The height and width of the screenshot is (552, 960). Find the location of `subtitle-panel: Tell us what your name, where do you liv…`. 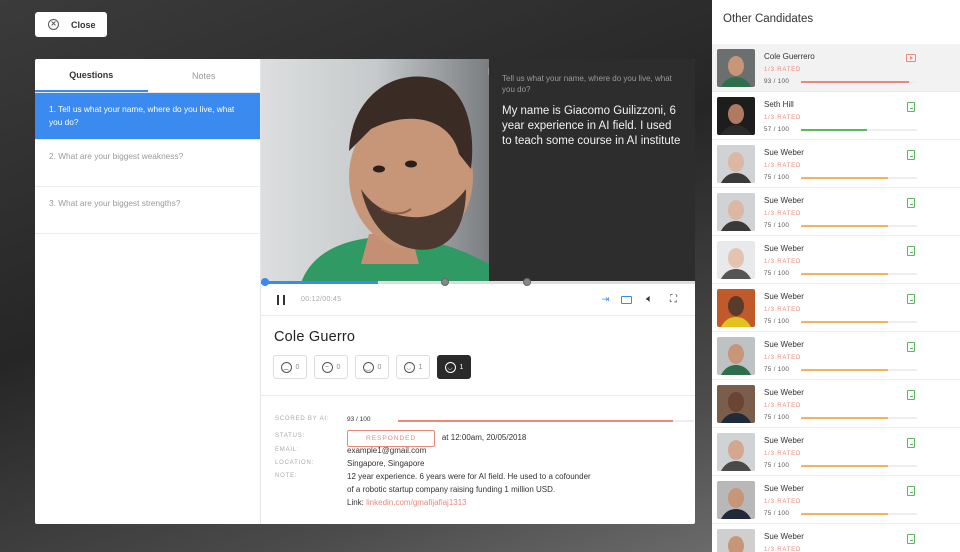

subtitle-panel: Tell us what your name, where do you liv… is located at coordinates (592, 171).